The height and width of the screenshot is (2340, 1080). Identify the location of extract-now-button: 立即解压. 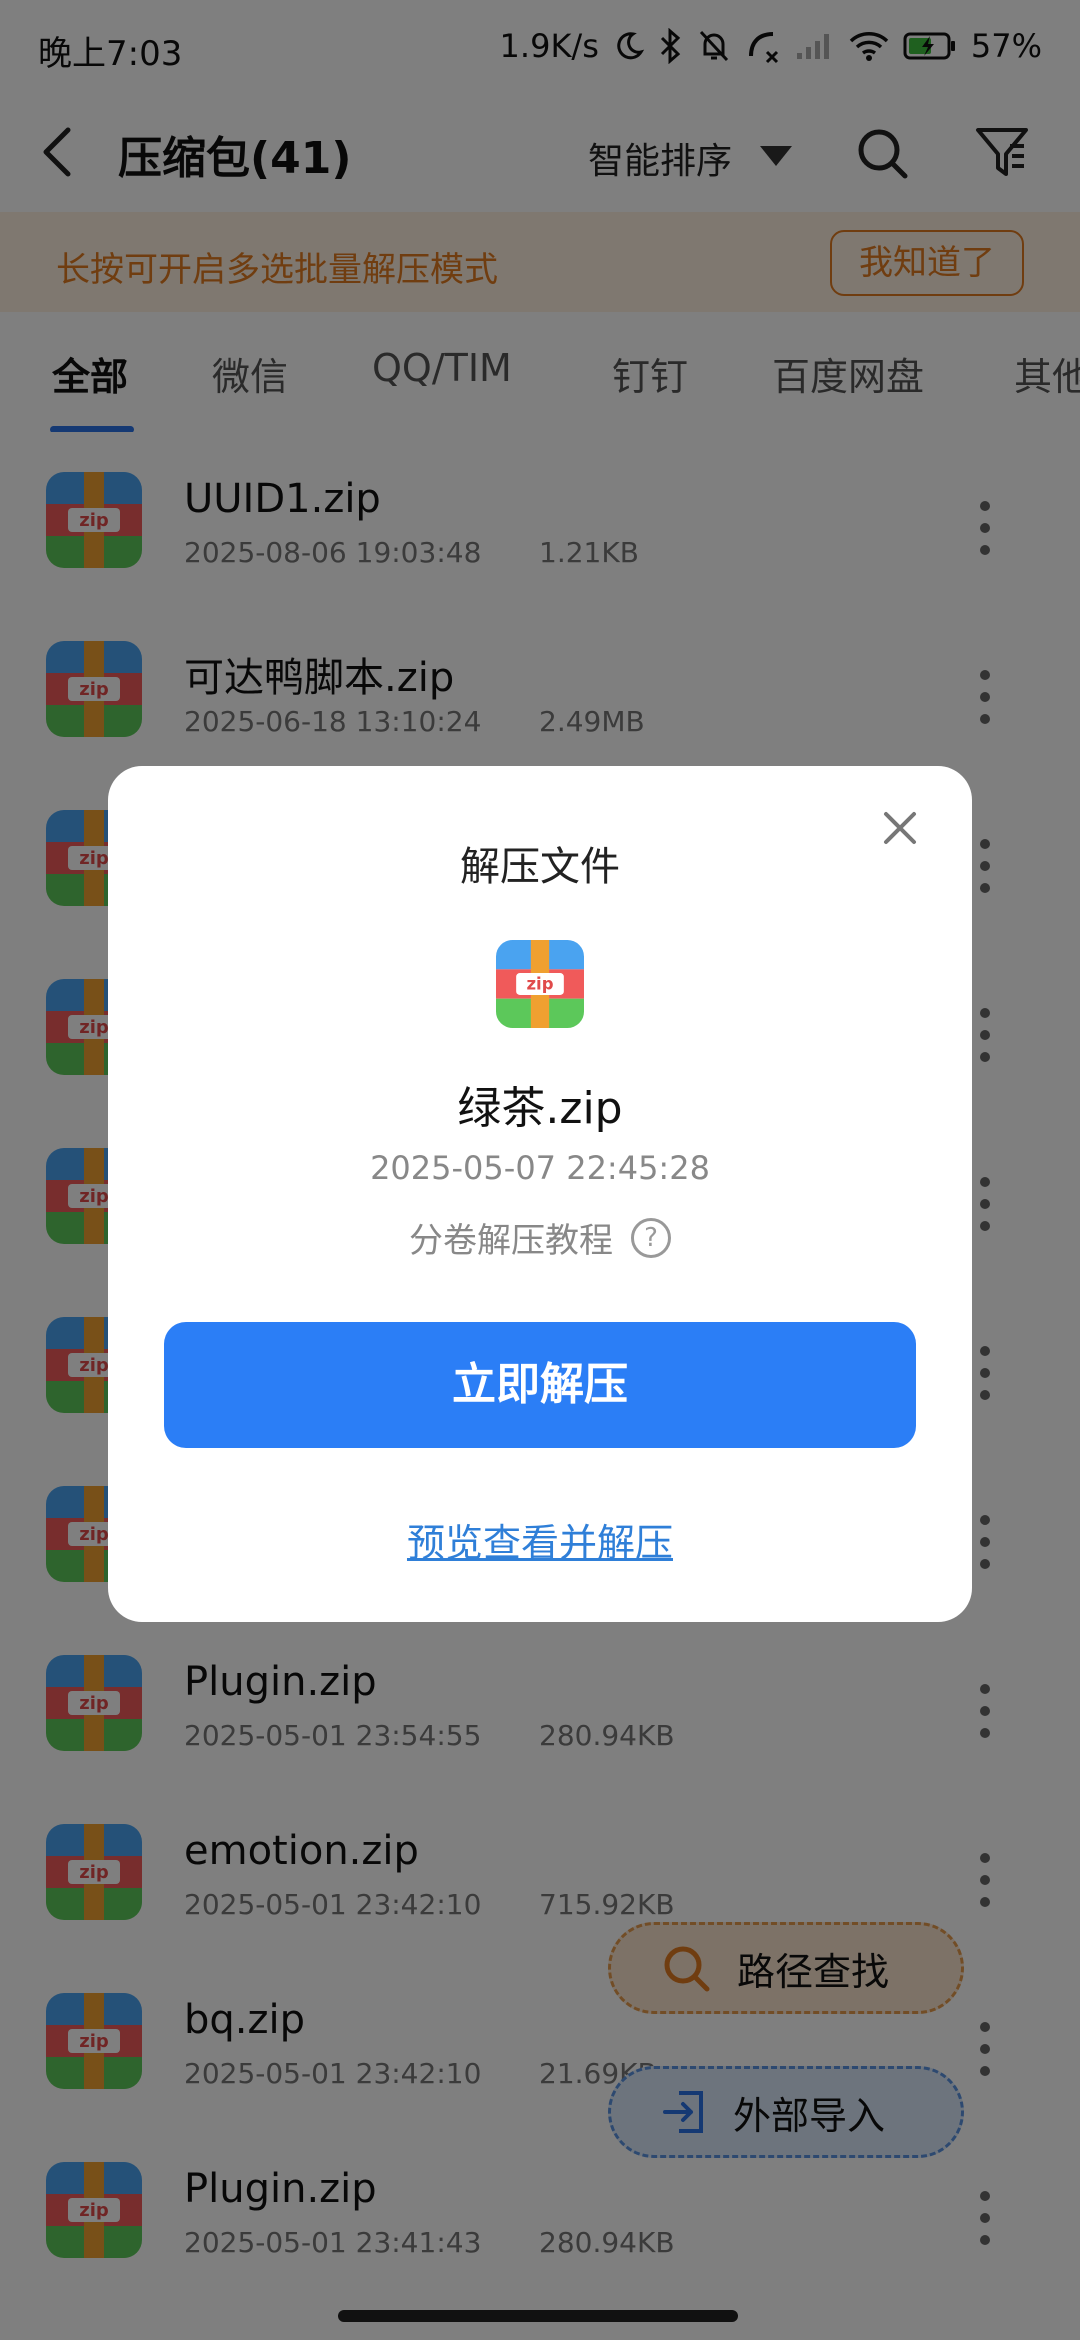
(540, 1385).